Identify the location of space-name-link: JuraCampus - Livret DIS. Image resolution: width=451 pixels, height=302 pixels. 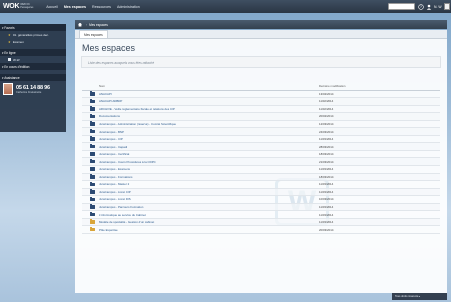
(209, 199).